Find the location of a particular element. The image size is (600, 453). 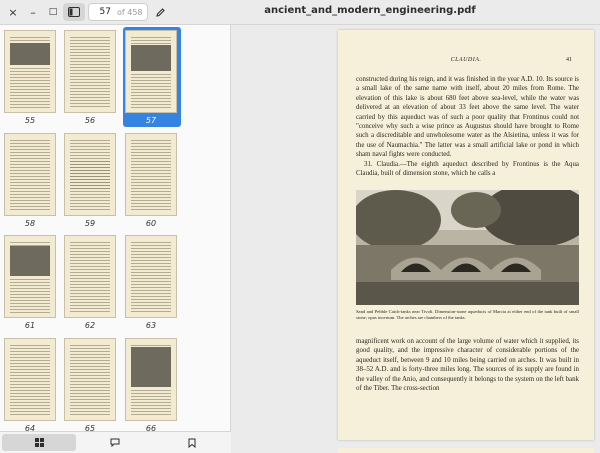

page-number-entry: 57 of 458 is located at coordinates (118, 12).